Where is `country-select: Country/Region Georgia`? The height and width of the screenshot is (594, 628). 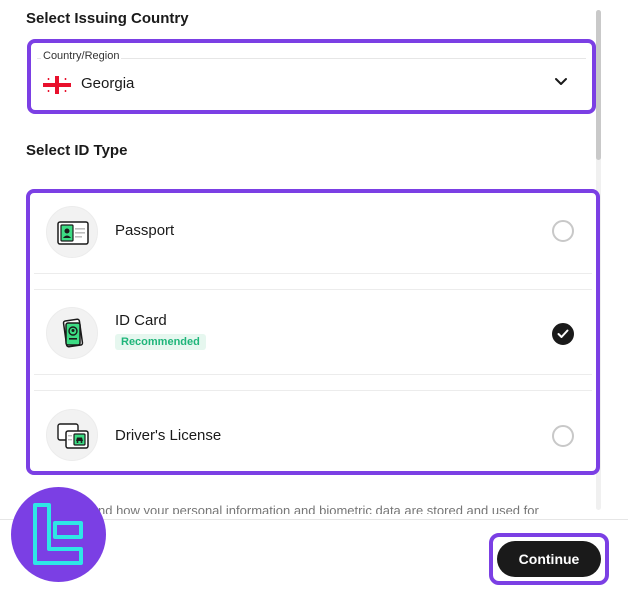 country-select: Country/Region Georgia is located at coordinates (311, 76).